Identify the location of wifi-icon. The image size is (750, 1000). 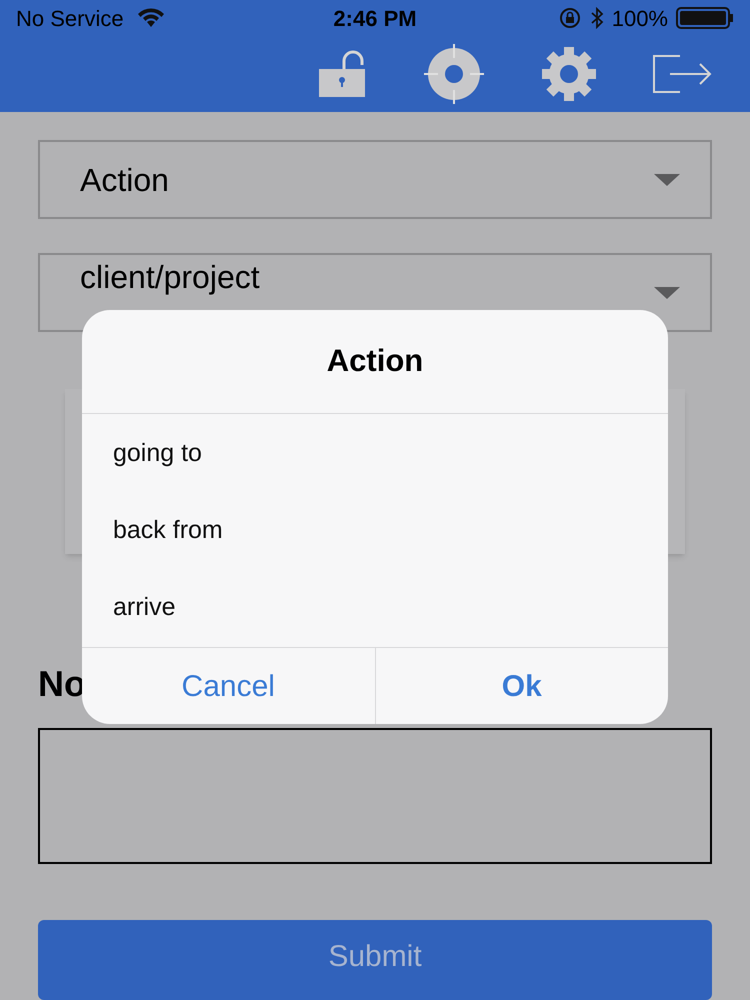
(151, 18).